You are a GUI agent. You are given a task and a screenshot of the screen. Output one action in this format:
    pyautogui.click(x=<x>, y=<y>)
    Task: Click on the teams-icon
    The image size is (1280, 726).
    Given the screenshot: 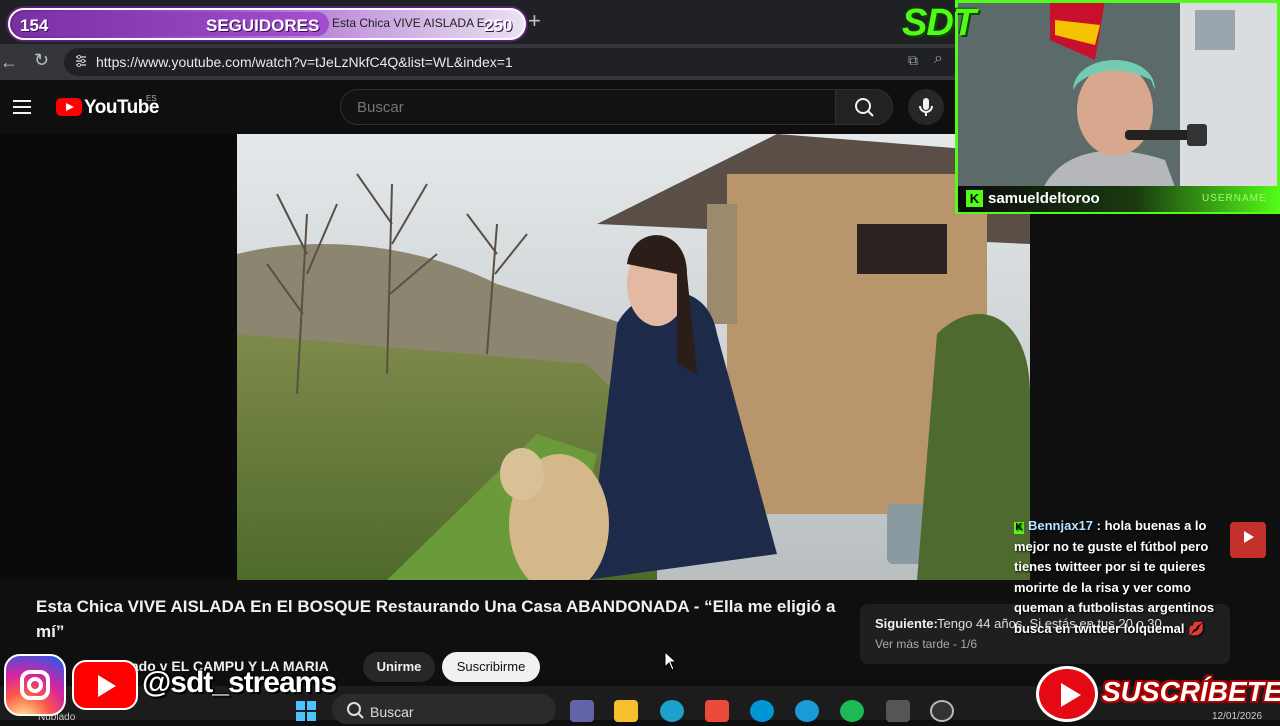 What is the action you would take?
    pyautogui.click(x=582, y=711)
    